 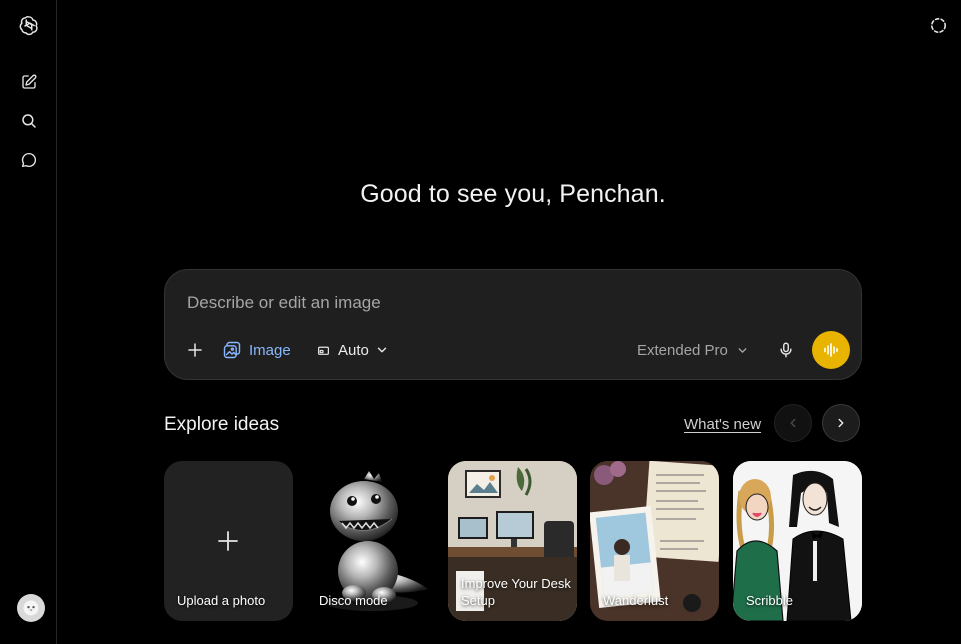 What do you see at coordinates (636, 600) in the screenshot?
I see `card-label: Wanderlust` at bounding box center [636, 600].